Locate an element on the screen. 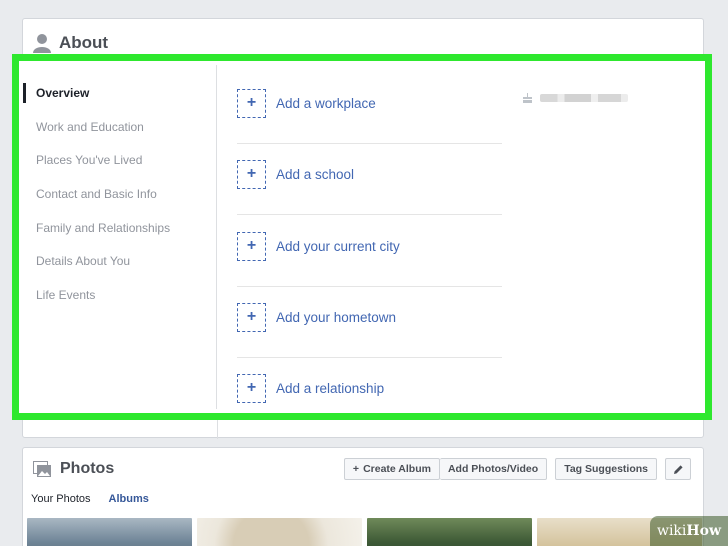  birthday-info is located at coordinates (575, 97).